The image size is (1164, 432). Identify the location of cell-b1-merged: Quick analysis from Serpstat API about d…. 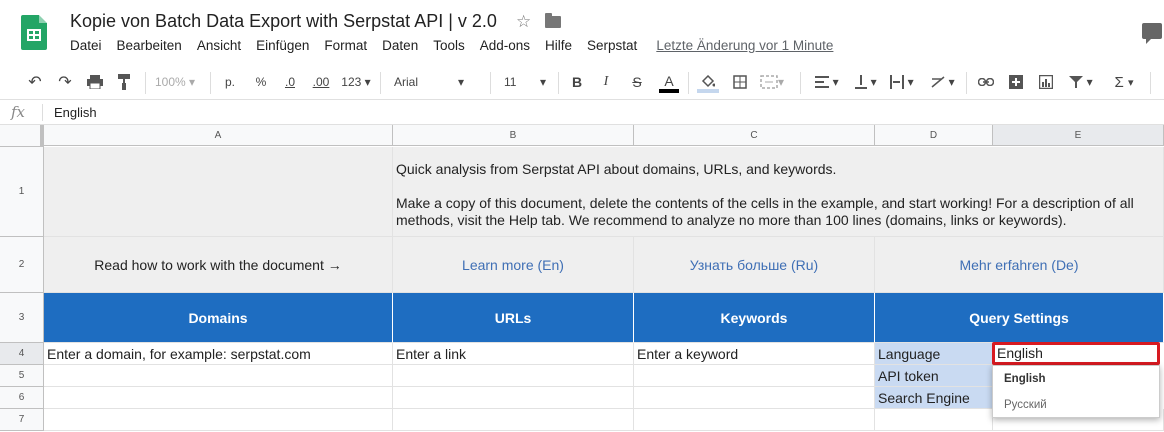
(778, 192).